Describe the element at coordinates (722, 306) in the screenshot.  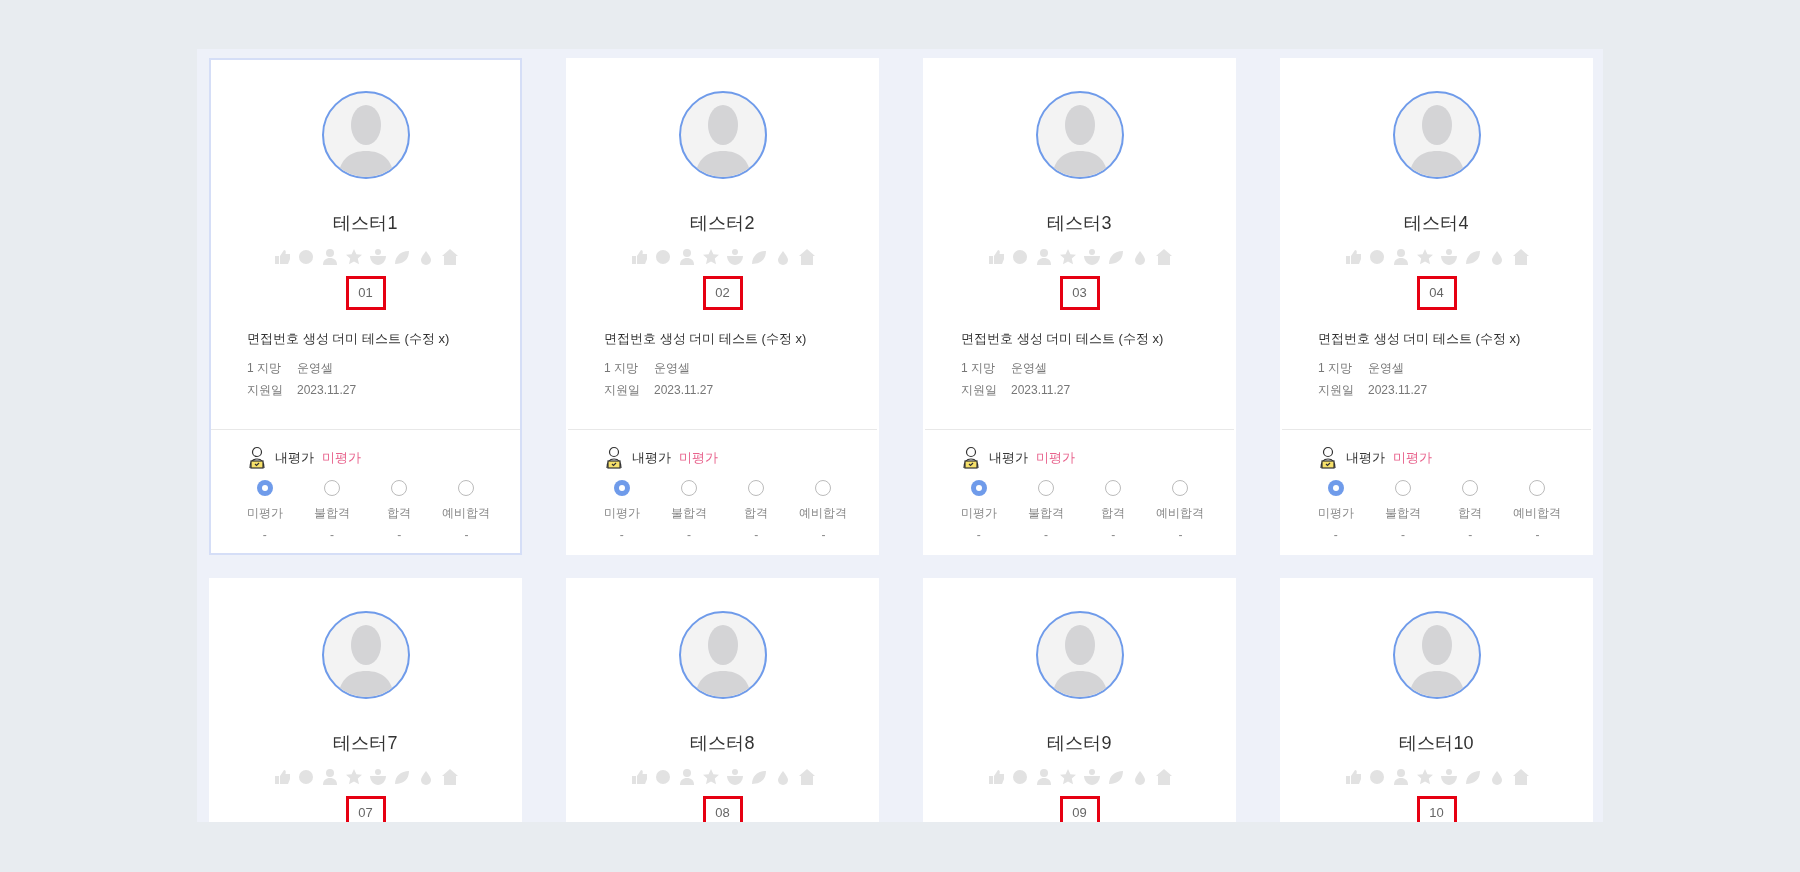
I see `applicant-card: 테스터2 02 면접번호 생성 더미 테스트 (수정 x) 1 지망 운영셀 지원일 2023.11.27 내평가 미평가 미평가 - 불합격 - 합격 - 예비합격 -` at that location.